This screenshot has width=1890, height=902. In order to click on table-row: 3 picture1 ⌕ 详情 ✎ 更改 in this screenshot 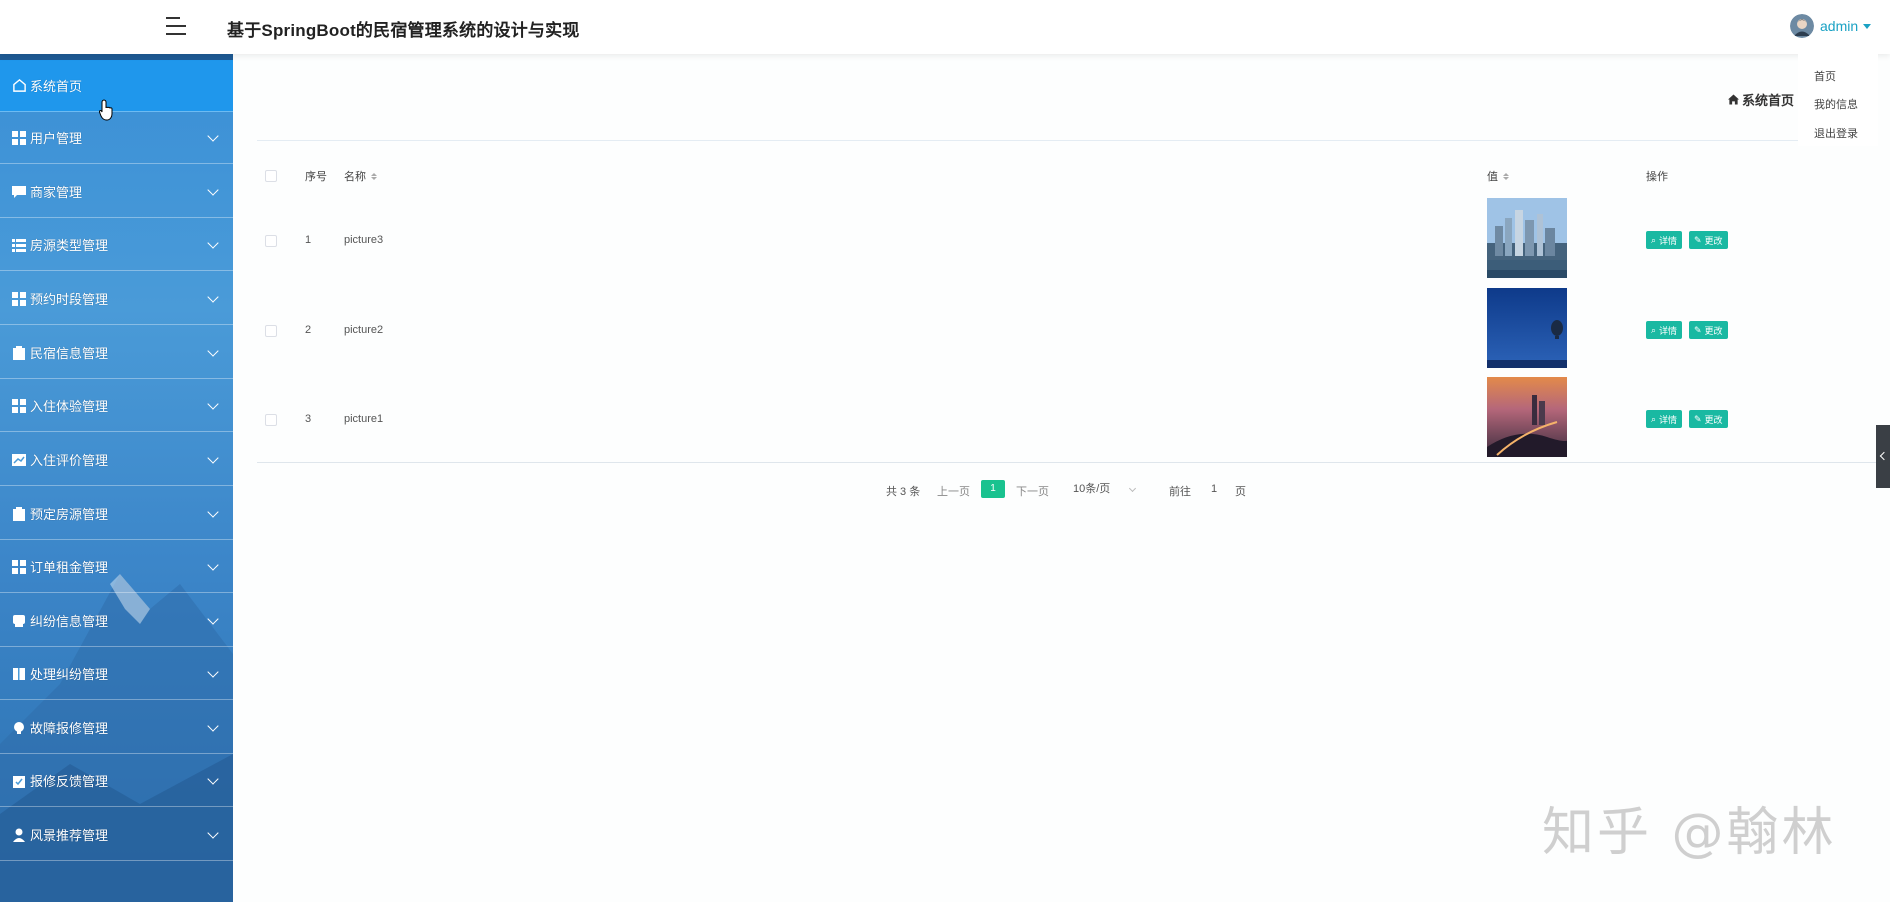, I will do `click(1067, 419)`.